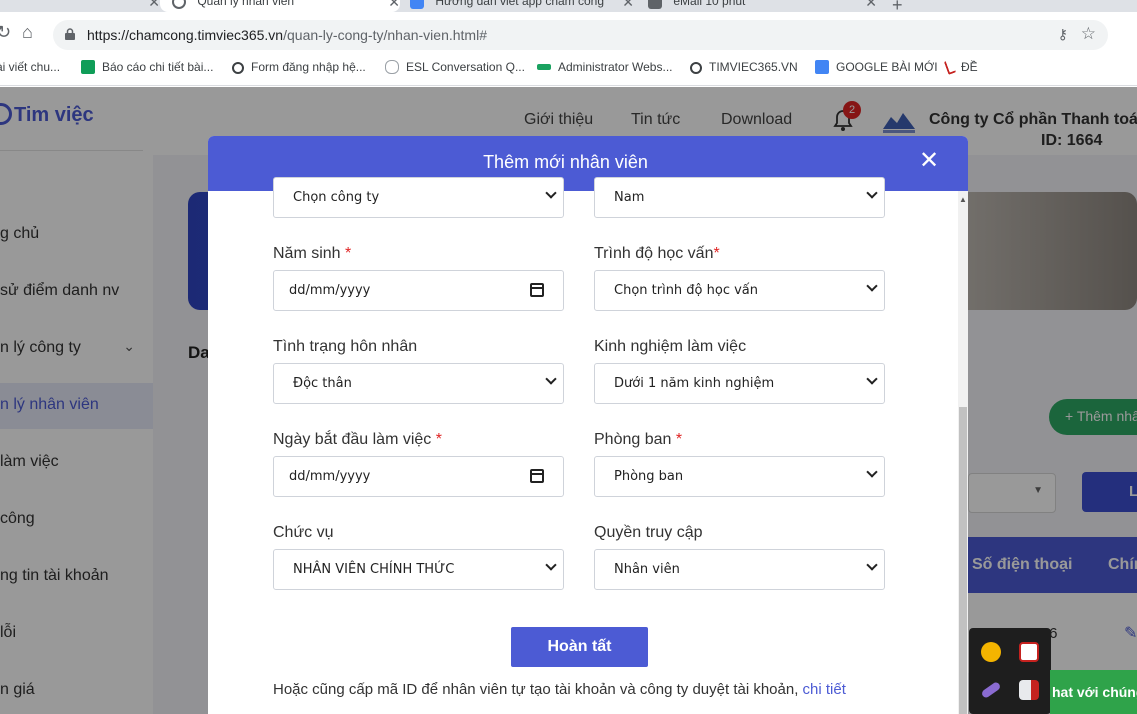  Describe the element at coordinates (579, 647) in the screenshot. I see `submit-button: Hoàn tất` at that location.